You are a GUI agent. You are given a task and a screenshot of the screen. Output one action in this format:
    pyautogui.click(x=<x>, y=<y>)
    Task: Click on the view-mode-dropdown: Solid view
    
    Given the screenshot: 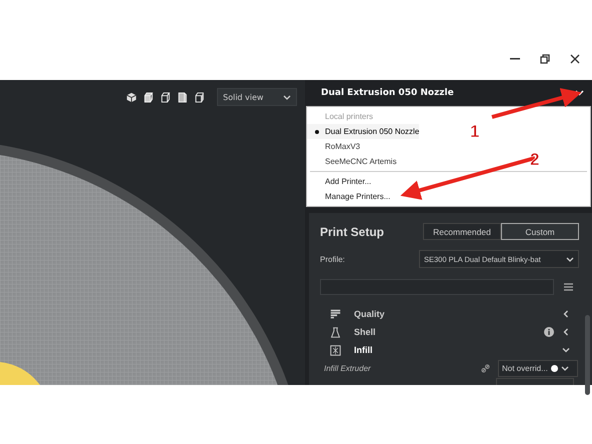 What is the action you would take?
    pyautogui.click(x=257, y=97)
    